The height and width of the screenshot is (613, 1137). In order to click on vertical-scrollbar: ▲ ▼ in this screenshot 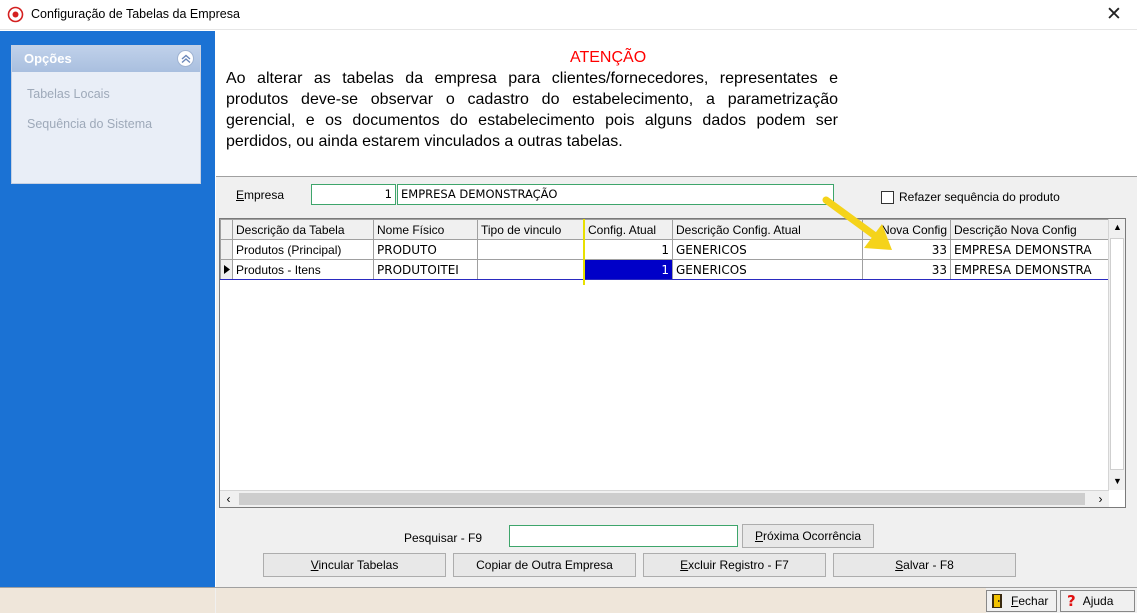, I will do `click(1116, 354)`.